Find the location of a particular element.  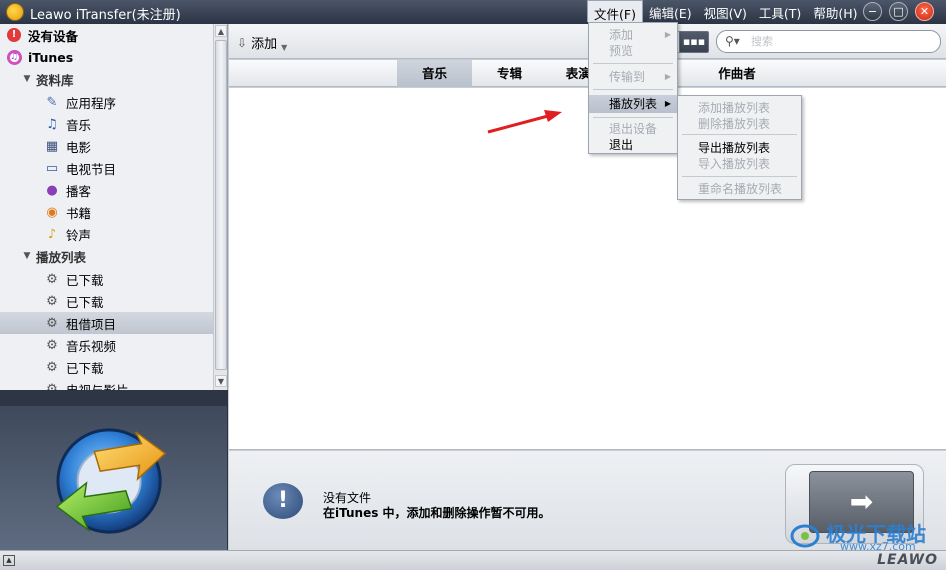

sidebar-group-library: ▼ 资料库 is located at coordinates (106, 79).